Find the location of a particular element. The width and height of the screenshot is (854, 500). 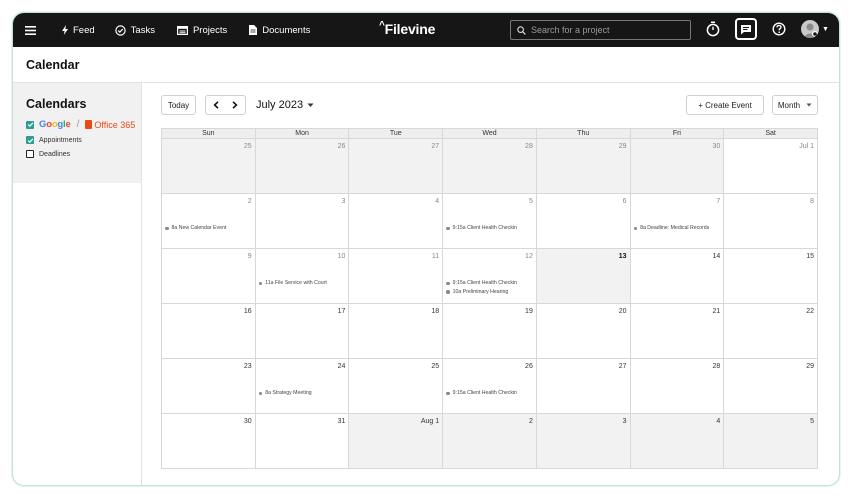

nav-projects-label: Projects is located at coordinates (210, 30).